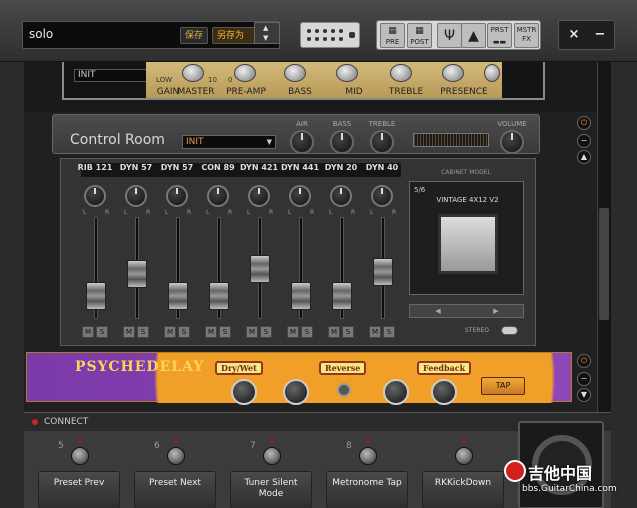  What do you see at coordinates (194, 35) in the screenshot?
I see `save-button: 保存` at bounding box center [194, 35].